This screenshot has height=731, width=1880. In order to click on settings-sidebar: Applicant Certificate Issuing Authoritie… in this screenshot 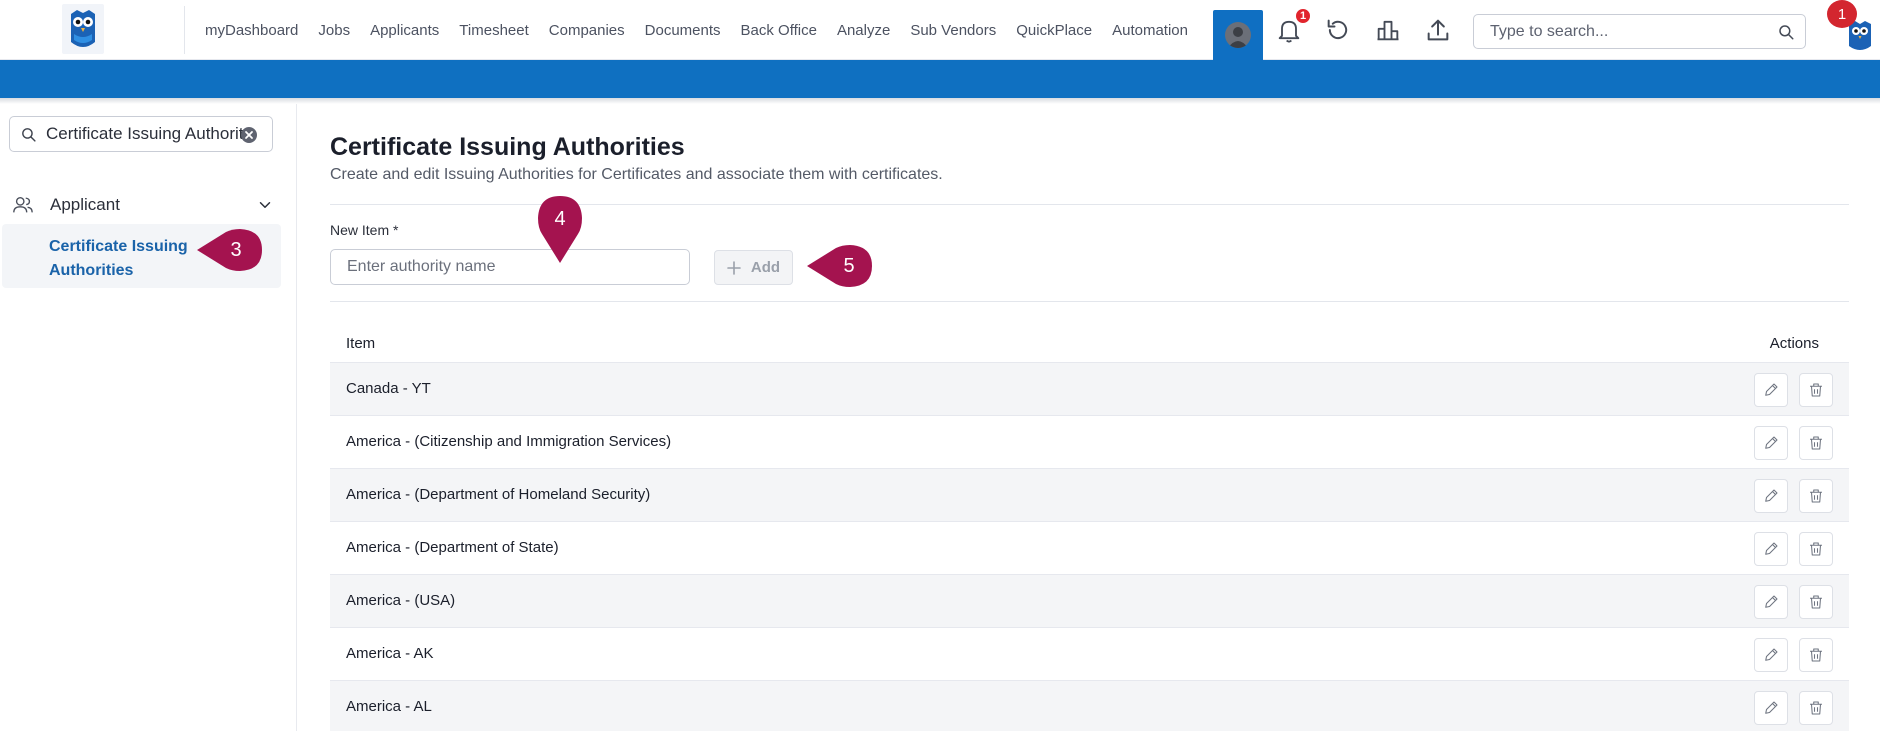, I will do `click(148, 417)`.